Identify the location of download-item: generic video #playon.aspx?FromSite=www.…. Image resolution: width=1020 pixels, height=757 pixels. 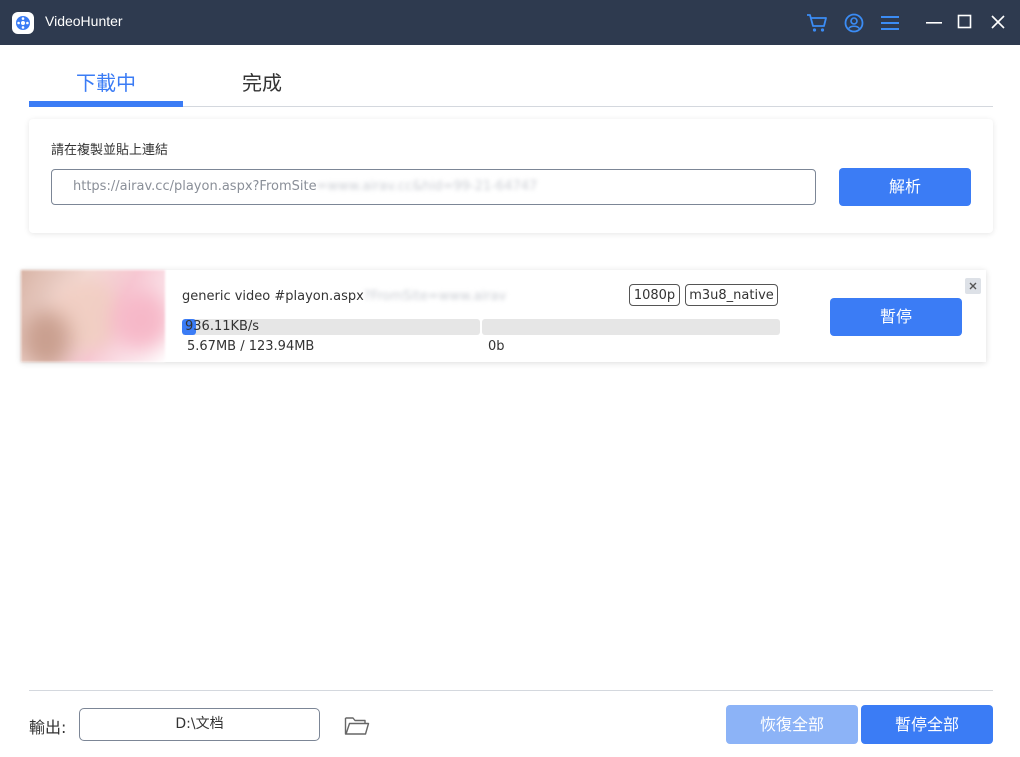
(503, 316).